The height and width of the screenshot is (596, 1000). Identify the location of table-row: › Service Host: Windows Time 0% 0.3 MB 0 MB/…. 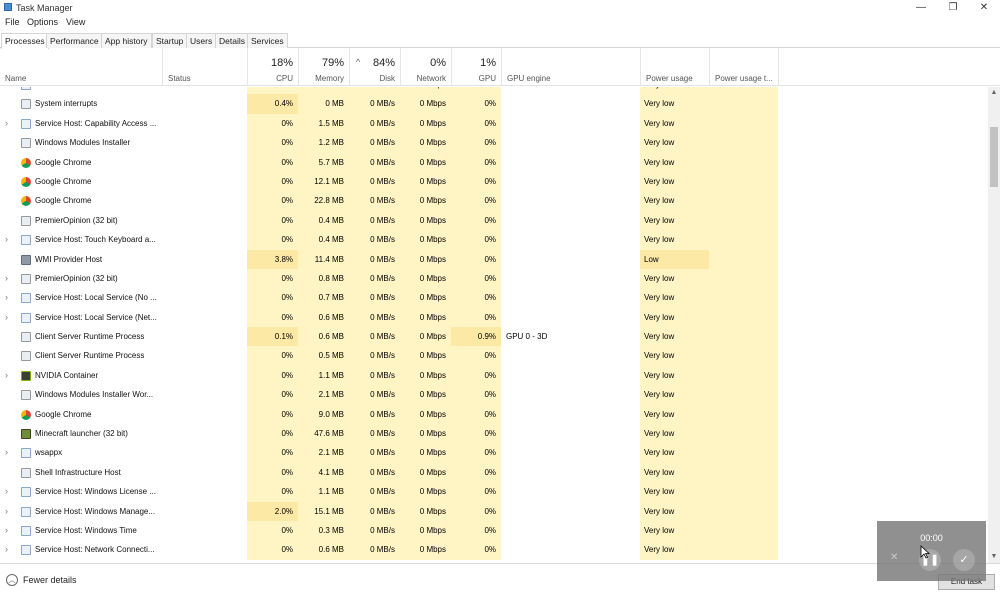
(494, 530).